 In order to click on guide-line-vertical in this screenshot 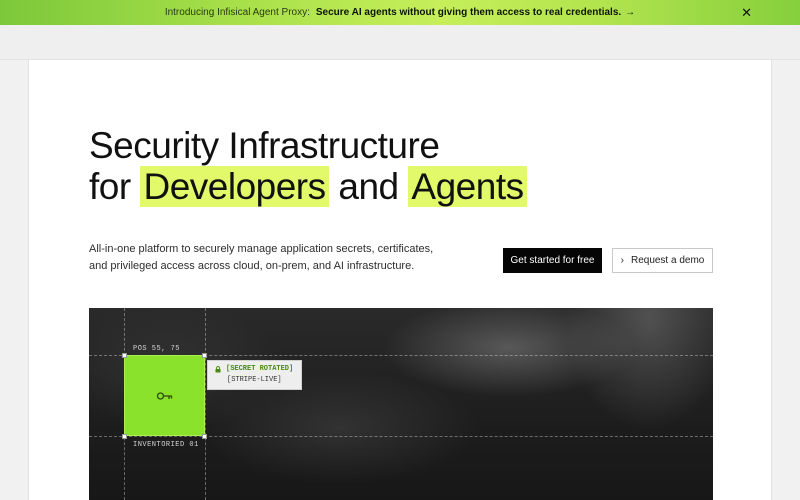, I will do `click(205, 404)`.